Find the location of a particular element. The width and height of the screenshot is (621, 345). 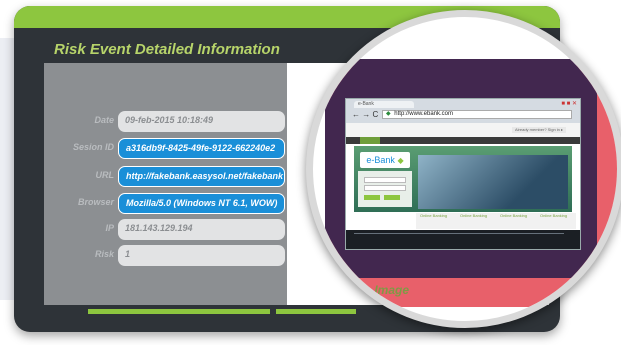

site-hero-image is located at coordinates (493, 182).